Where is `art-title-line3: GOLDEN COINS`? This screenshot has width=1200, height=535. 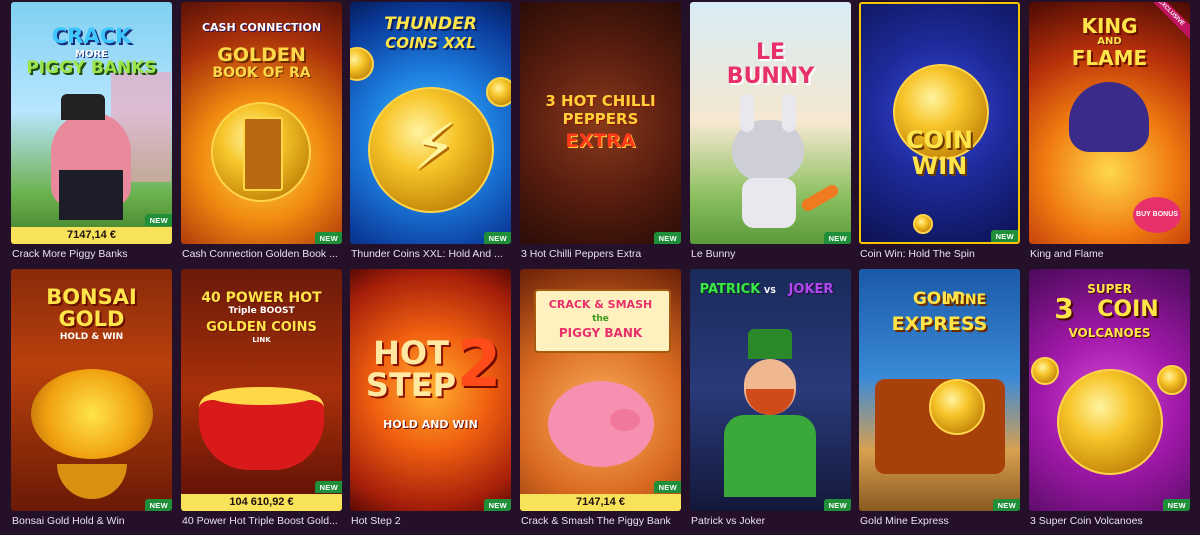 art-title-line3: GOLDEN COINS is located at coordinates (261, 327).